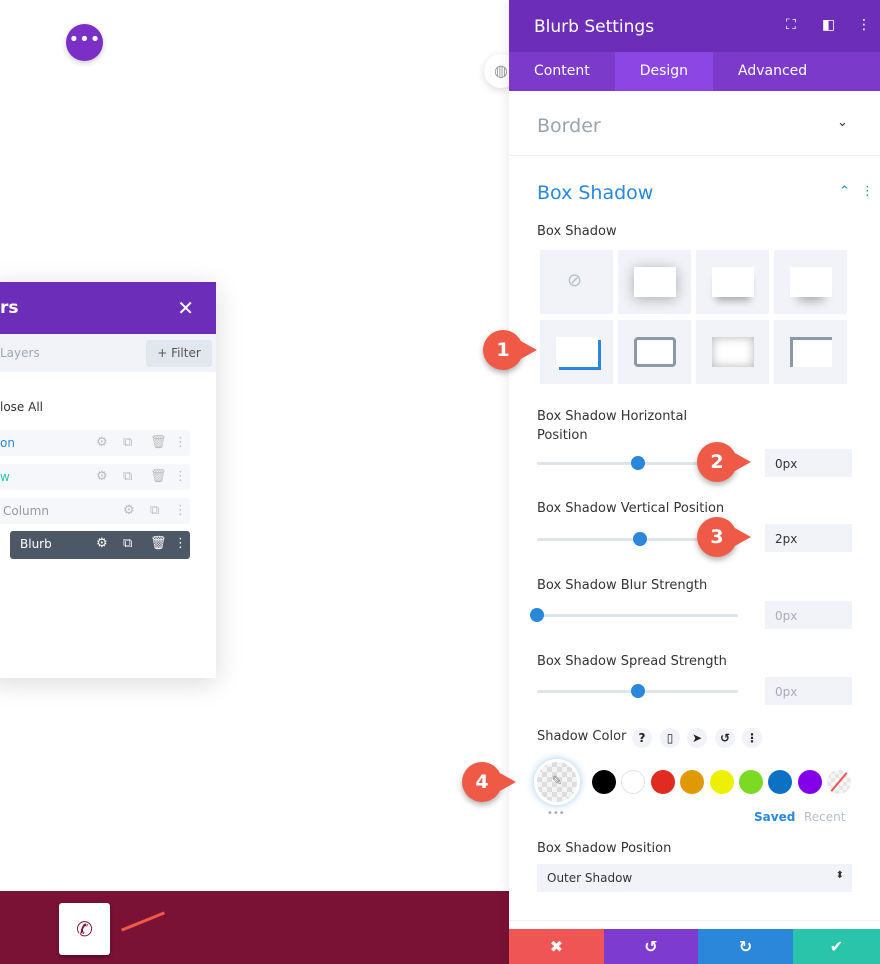 Image resolution: width=880 pixels, height=964 pixels. Describe the element at coordinates (21, 407) in the screenshot. I see `close-all-link: lose All` at that location.